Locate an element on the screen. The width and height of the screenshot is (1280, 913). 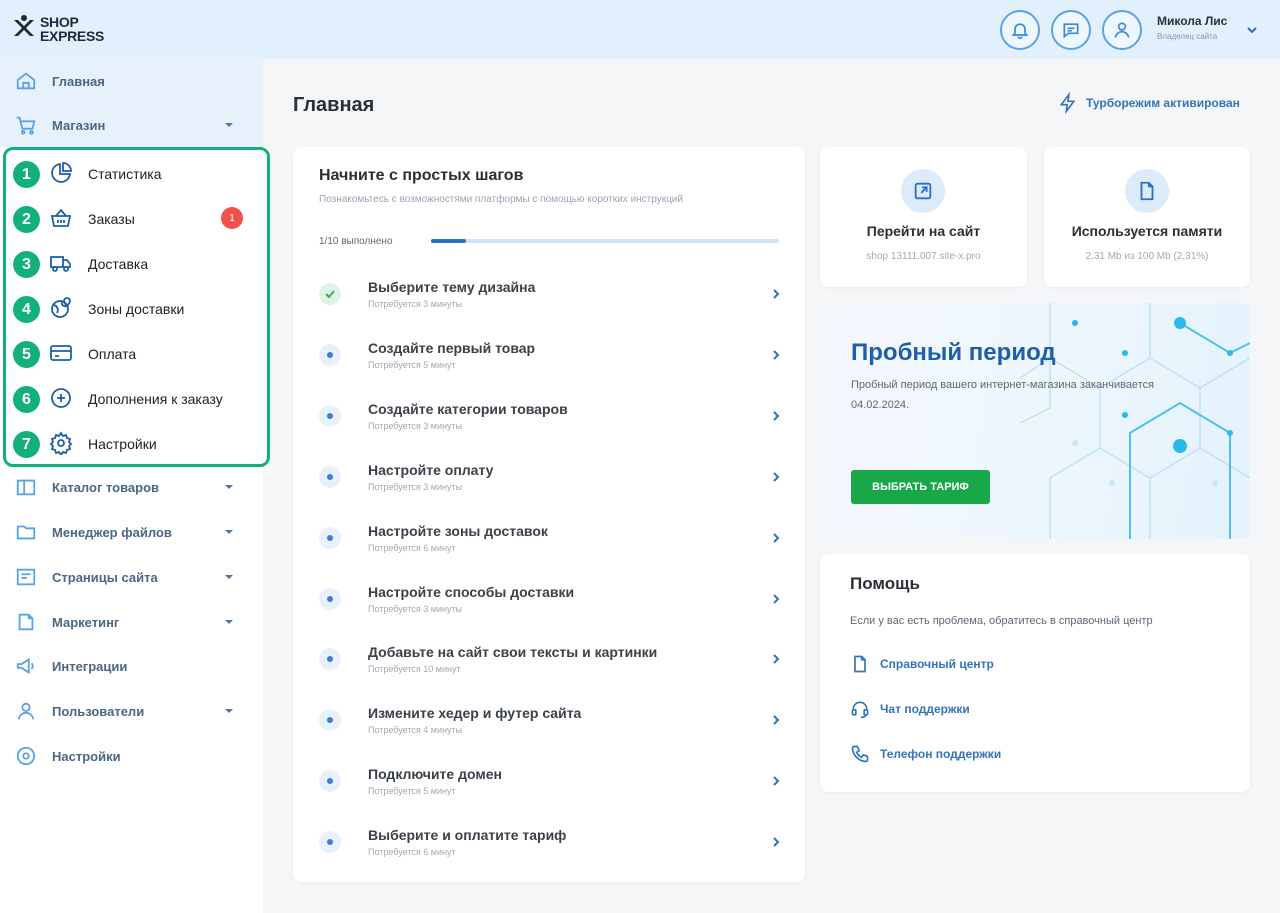
headset-icon is located at coordinates (860, 710).